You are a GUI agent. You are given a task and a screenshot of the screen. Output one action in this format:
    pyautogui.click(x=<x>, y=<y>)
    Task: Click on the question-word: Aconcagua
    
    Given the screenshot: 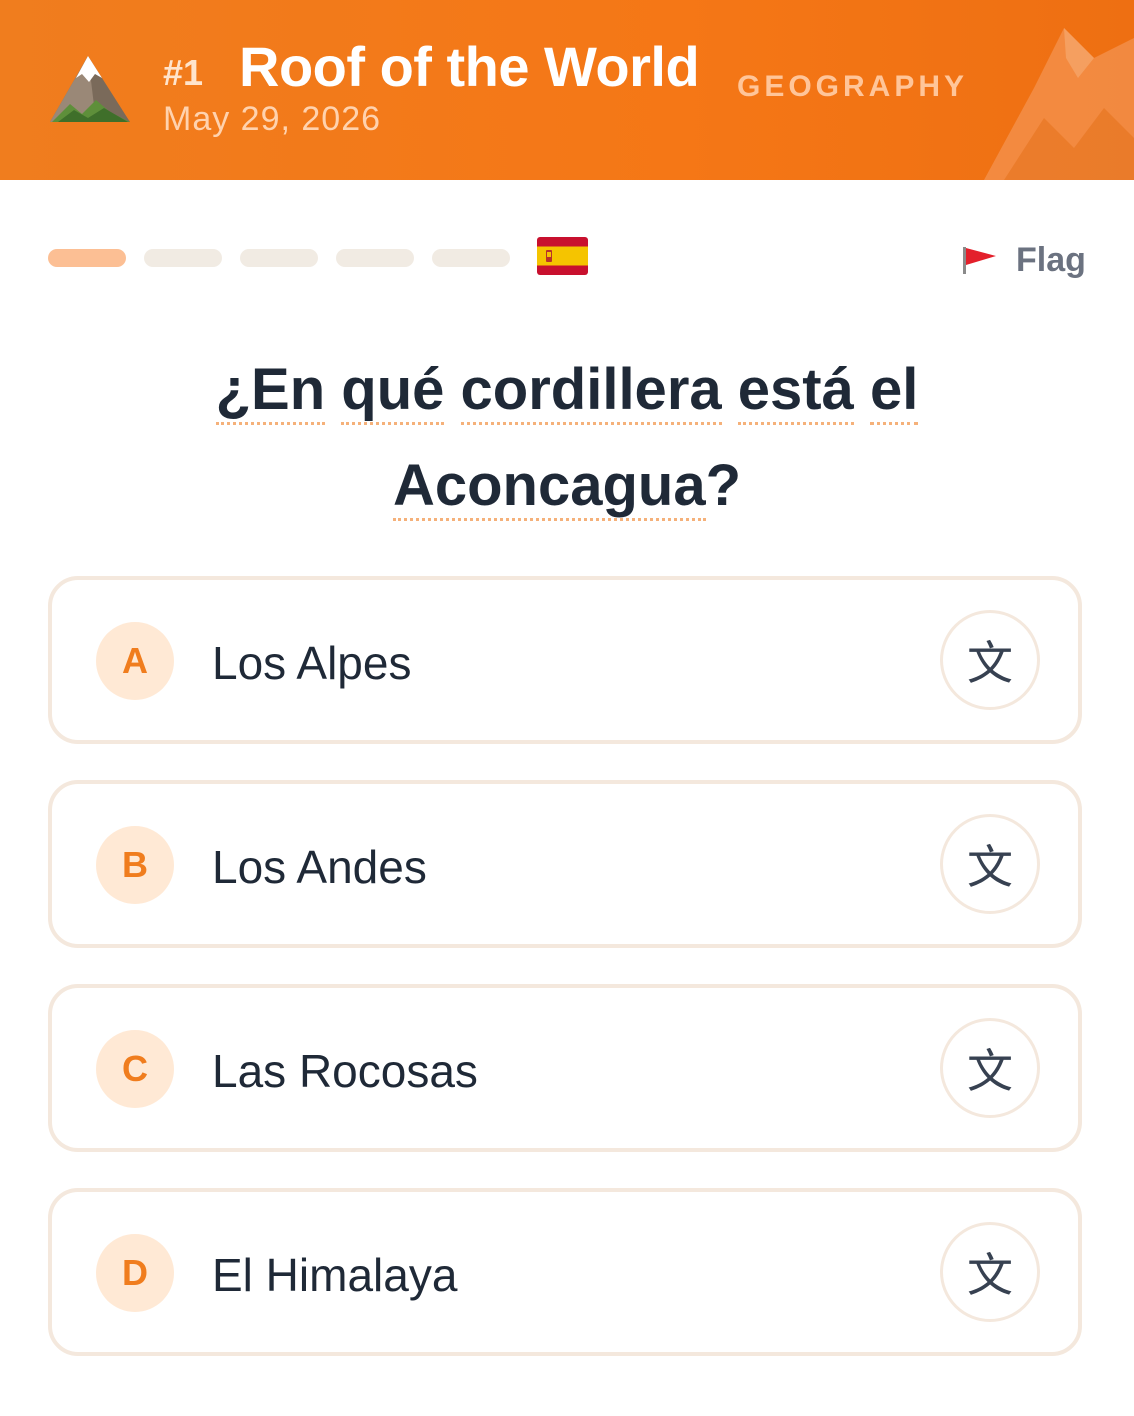 What is the action you would take?
    pyautogui.click(x=549, y=487)
    